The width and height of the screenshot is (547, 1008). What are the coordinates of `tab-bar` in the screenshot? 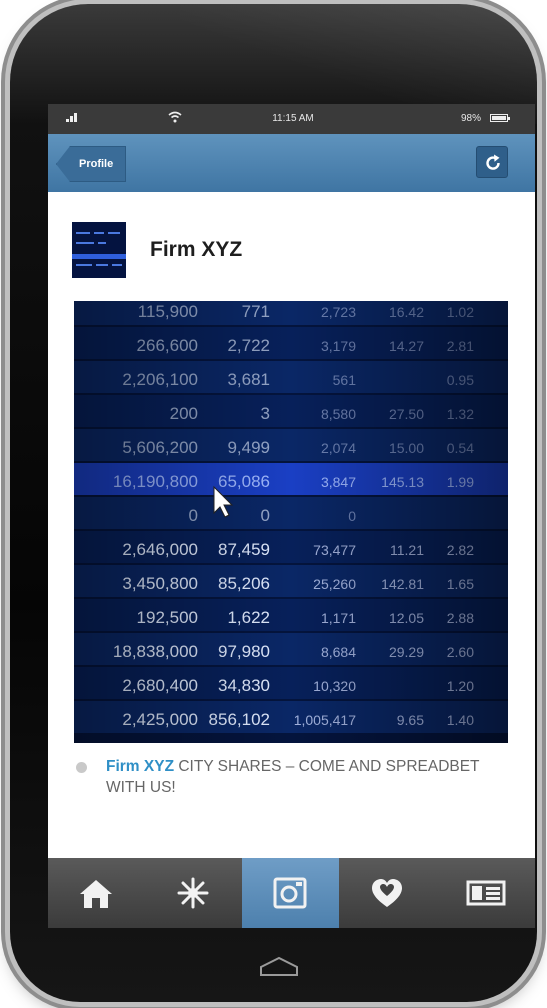 It's located at (291, 893).